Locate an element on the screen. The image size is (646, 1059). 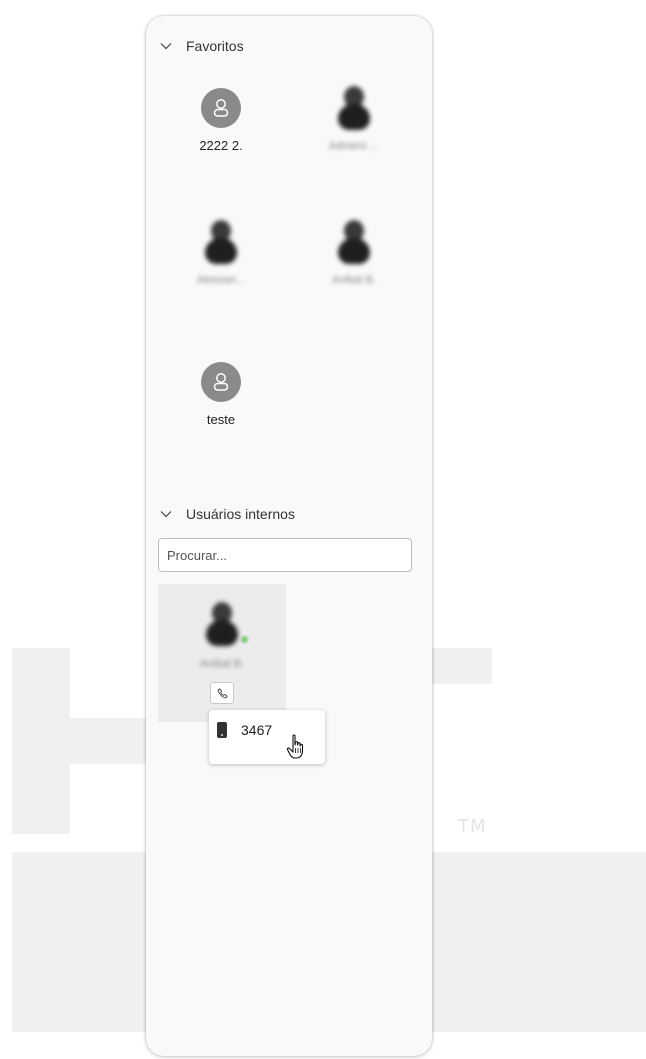
mobile-phone-icon is located at coordinates (222, 730).